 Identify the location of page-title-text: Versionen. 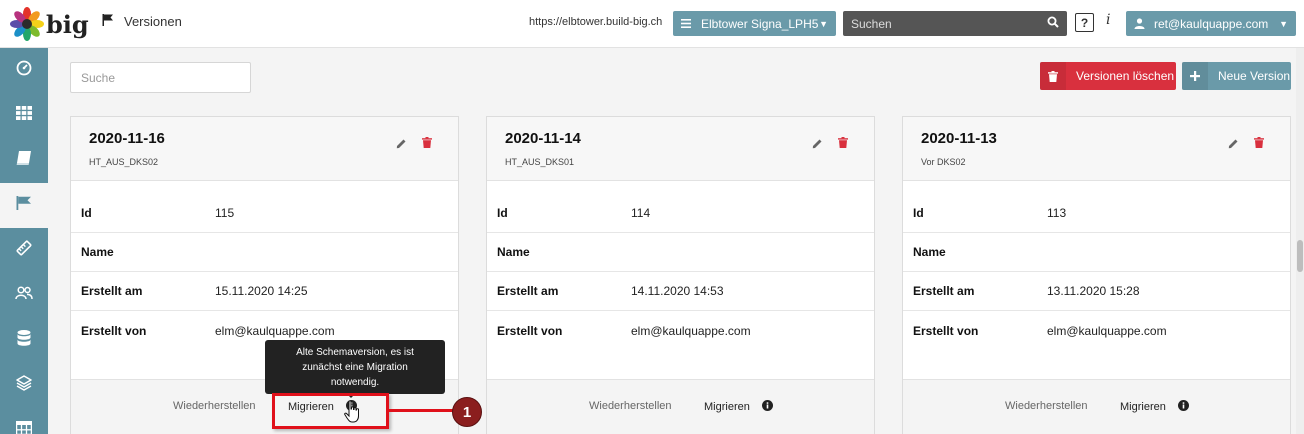
(153, 21).